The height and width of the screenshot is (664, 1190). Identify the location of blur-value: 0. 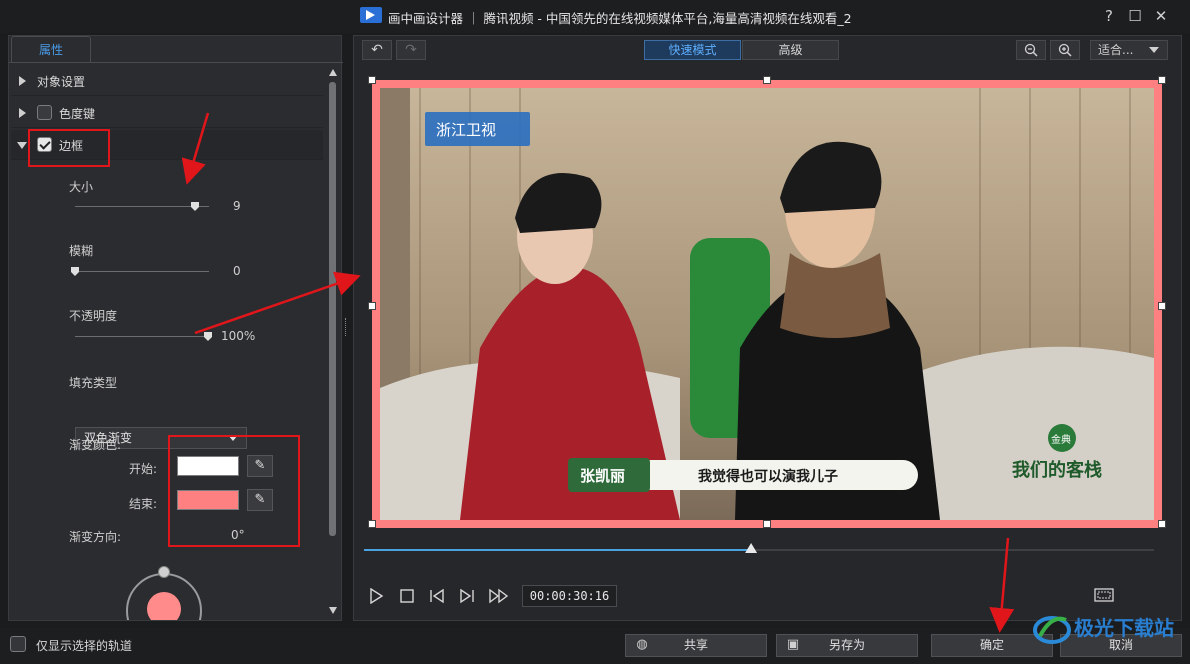
(237, 271).